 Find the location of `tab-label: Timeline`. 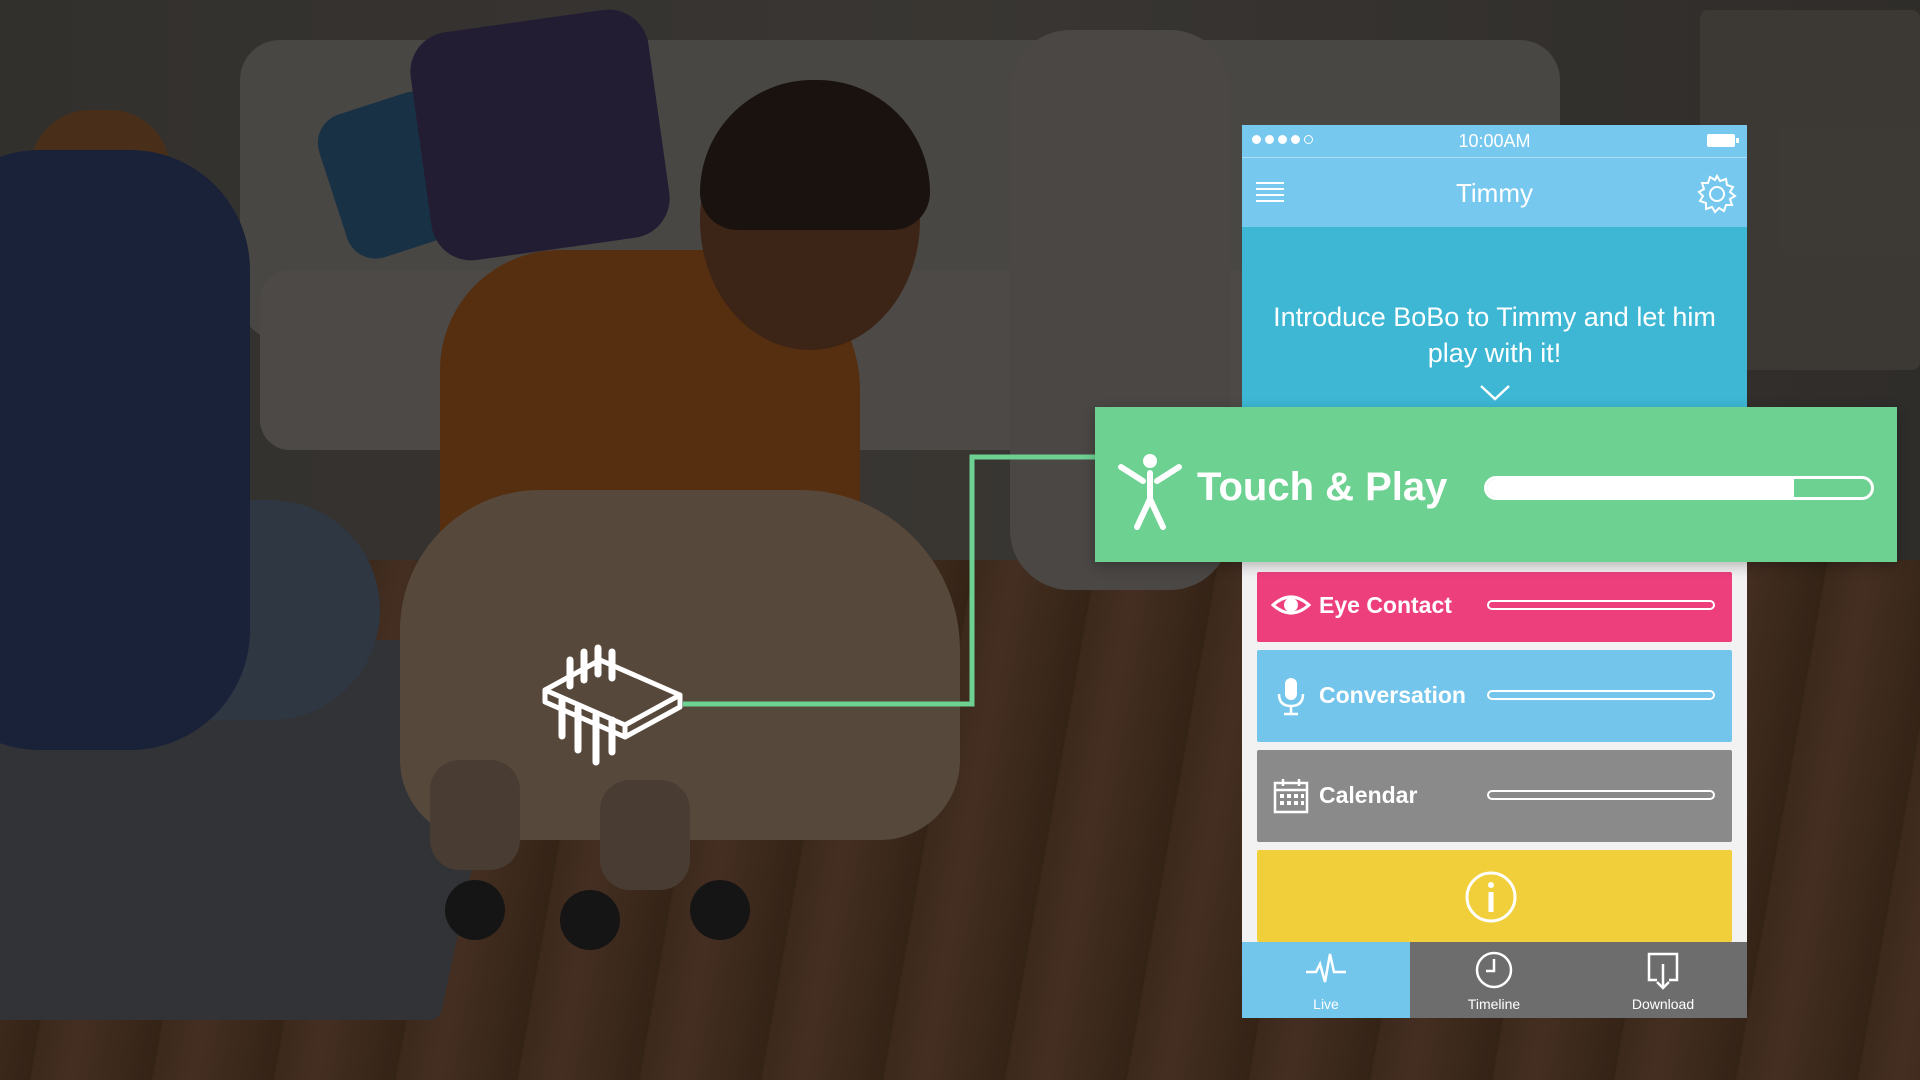

tab-label: Timeline is located at coordinates (1494, 1004).